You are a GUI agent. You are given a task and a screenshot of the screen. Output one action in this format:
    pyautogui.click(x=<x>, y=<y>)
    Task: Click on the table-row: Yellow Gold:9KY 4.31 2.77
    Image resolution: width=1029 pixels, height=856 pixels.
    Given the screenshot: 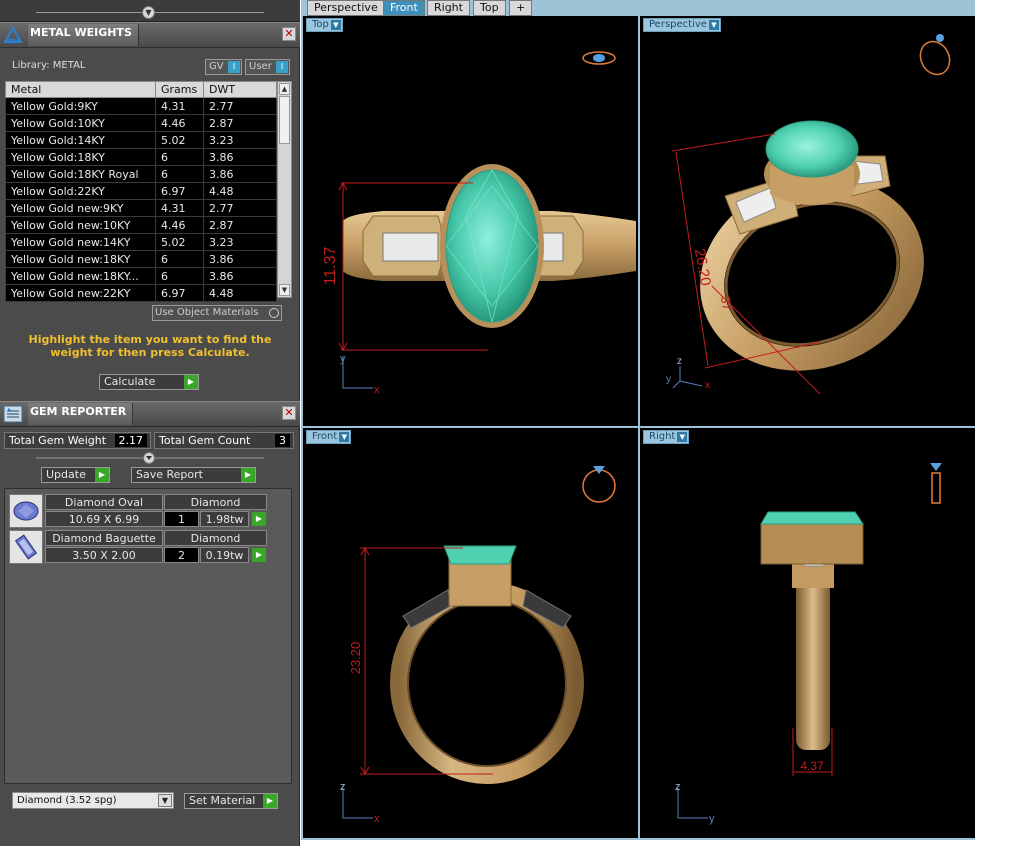 What is the action you would take?
    pyautogui.click(x=141, y=106)
    